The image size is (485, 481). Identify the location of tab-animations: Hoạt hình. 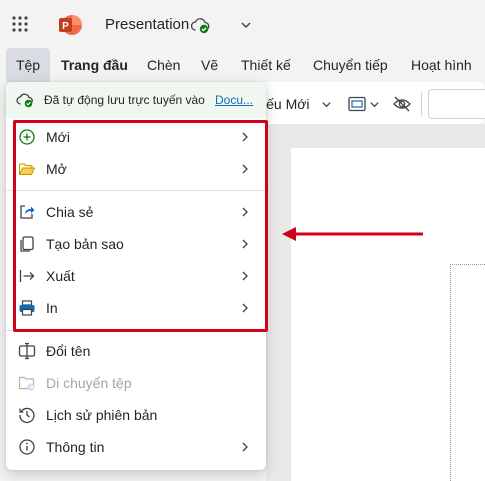
(441, 65).